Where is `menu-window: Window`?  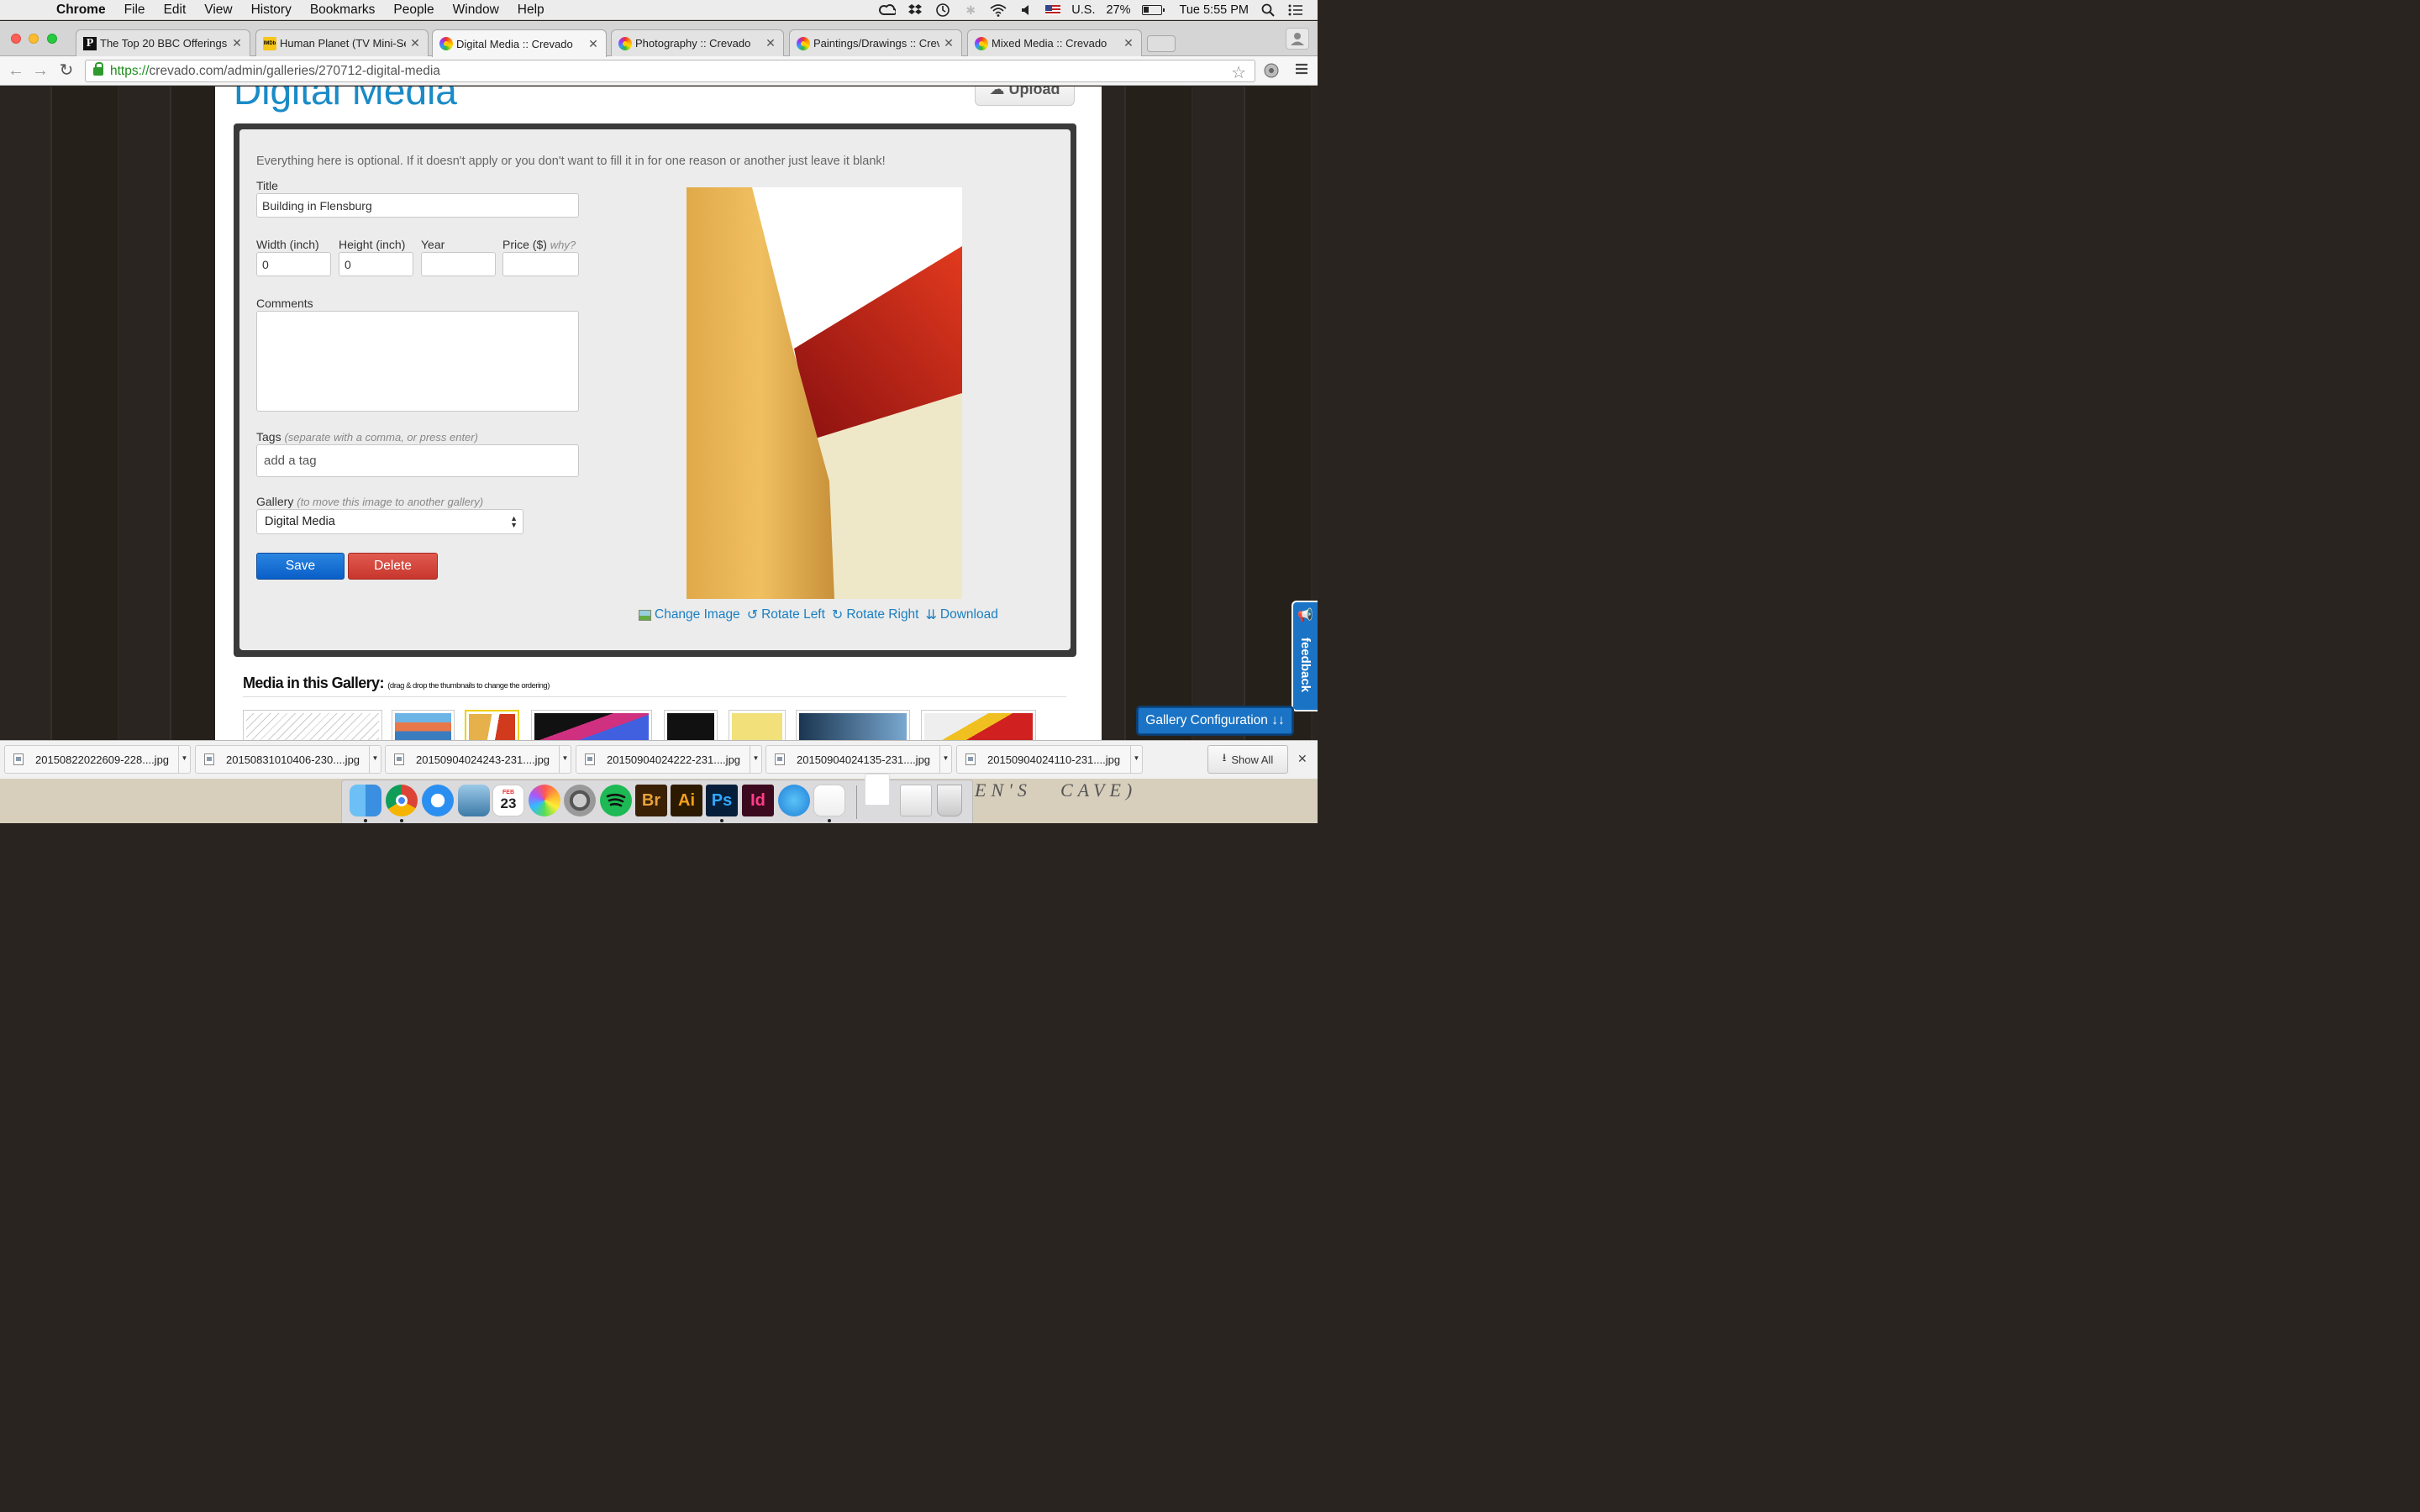 menu-window: Window is located at coordinates (476, 10).